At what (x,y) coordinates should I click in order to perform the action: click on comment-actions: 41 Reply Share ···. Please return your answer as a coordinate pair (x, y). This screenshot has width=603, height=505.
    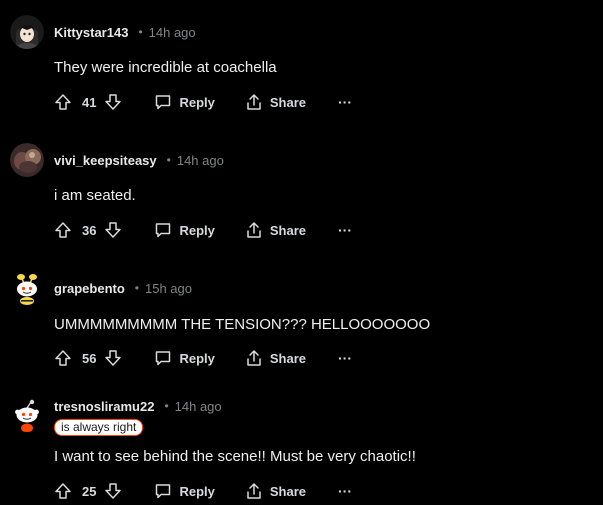
    Looking at the image, I should click on (203, 102).